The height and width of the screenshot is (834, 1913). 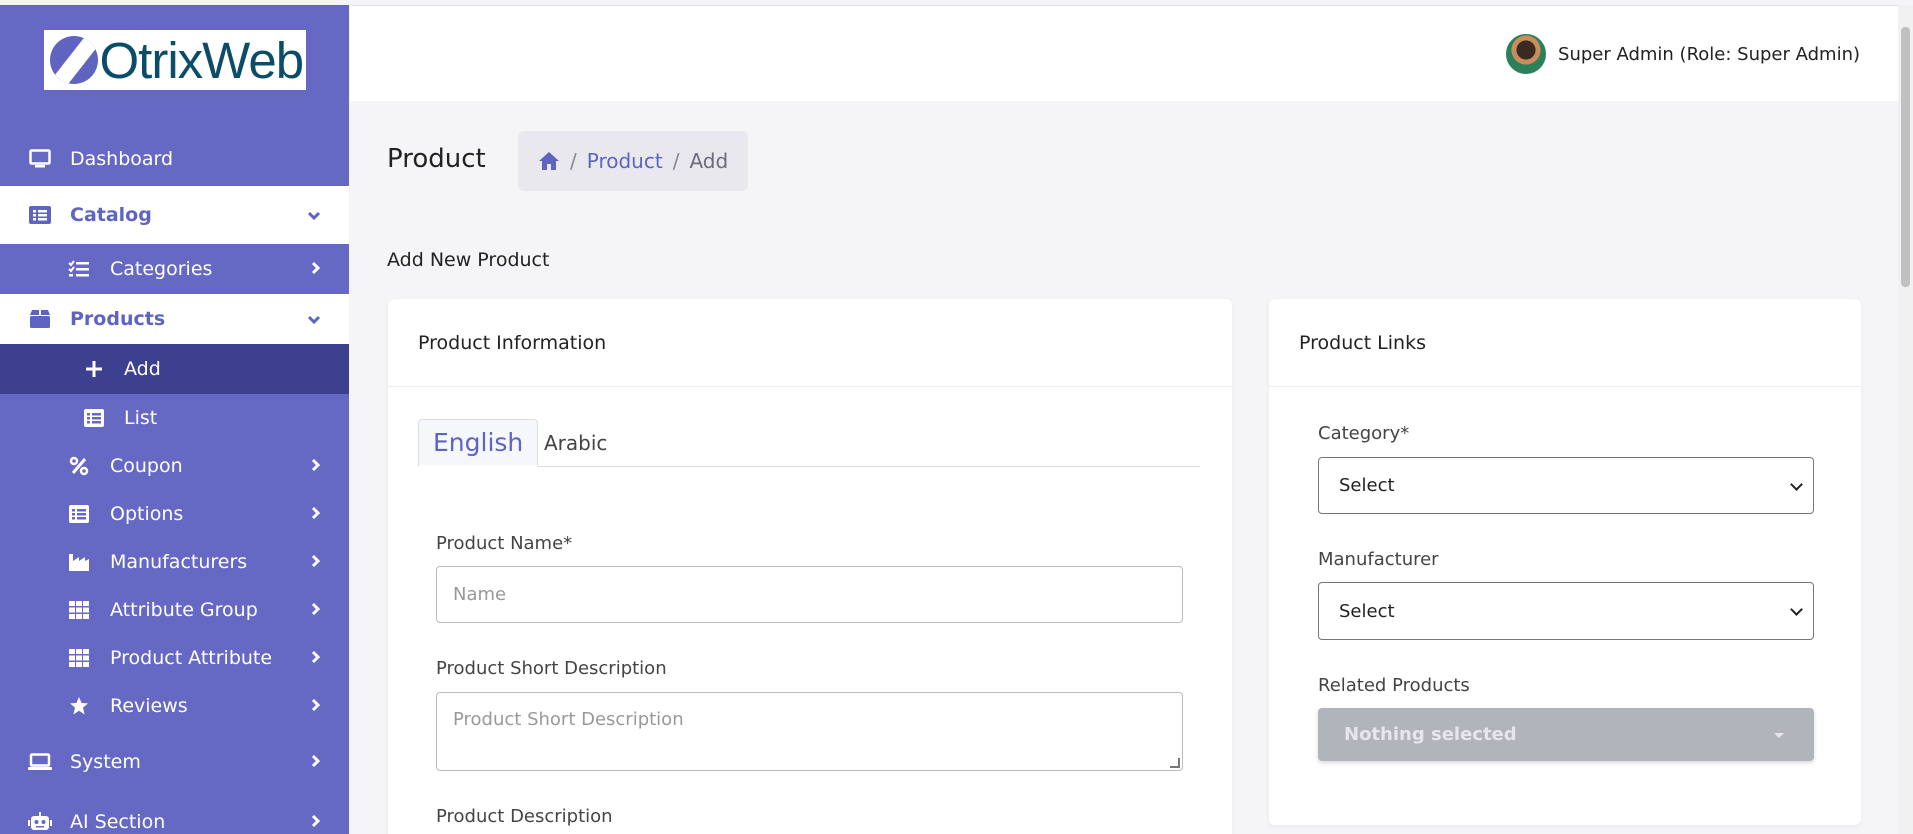 What do you see at coordinates (524, 816) in the screenshot?
I see `description-label: Product Description` at bounding box center [524, 816].